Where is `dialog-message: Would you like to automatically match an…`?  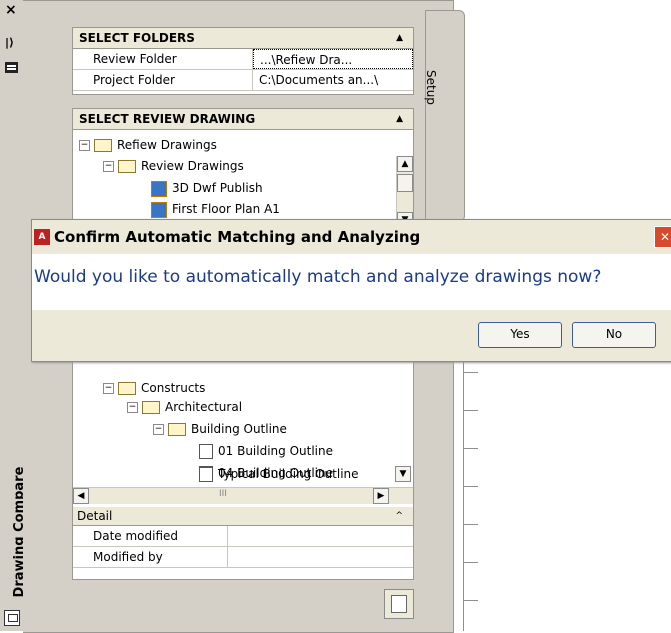 dialog-message: Would you like to automatically match an… is located at coordinates (318, 277).